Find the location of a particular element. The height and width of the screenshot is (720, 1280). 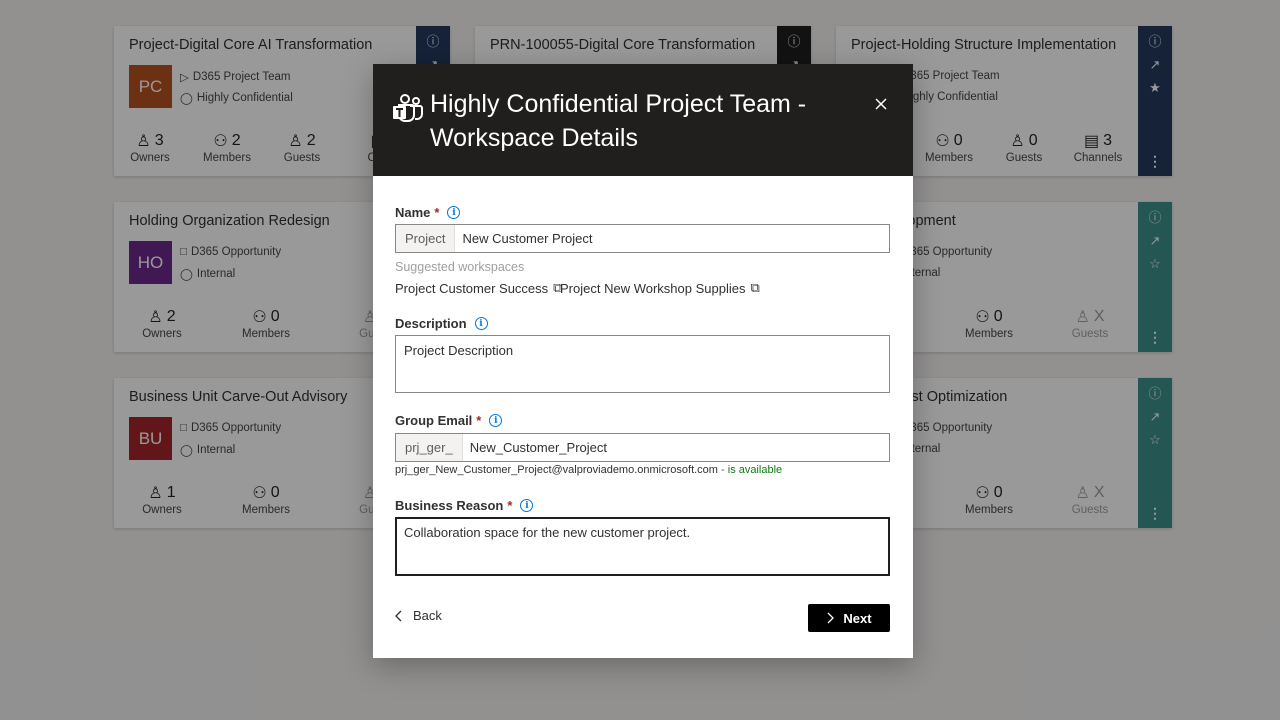

group-email-label: Group Email * i is located at coordinates (449, 420).